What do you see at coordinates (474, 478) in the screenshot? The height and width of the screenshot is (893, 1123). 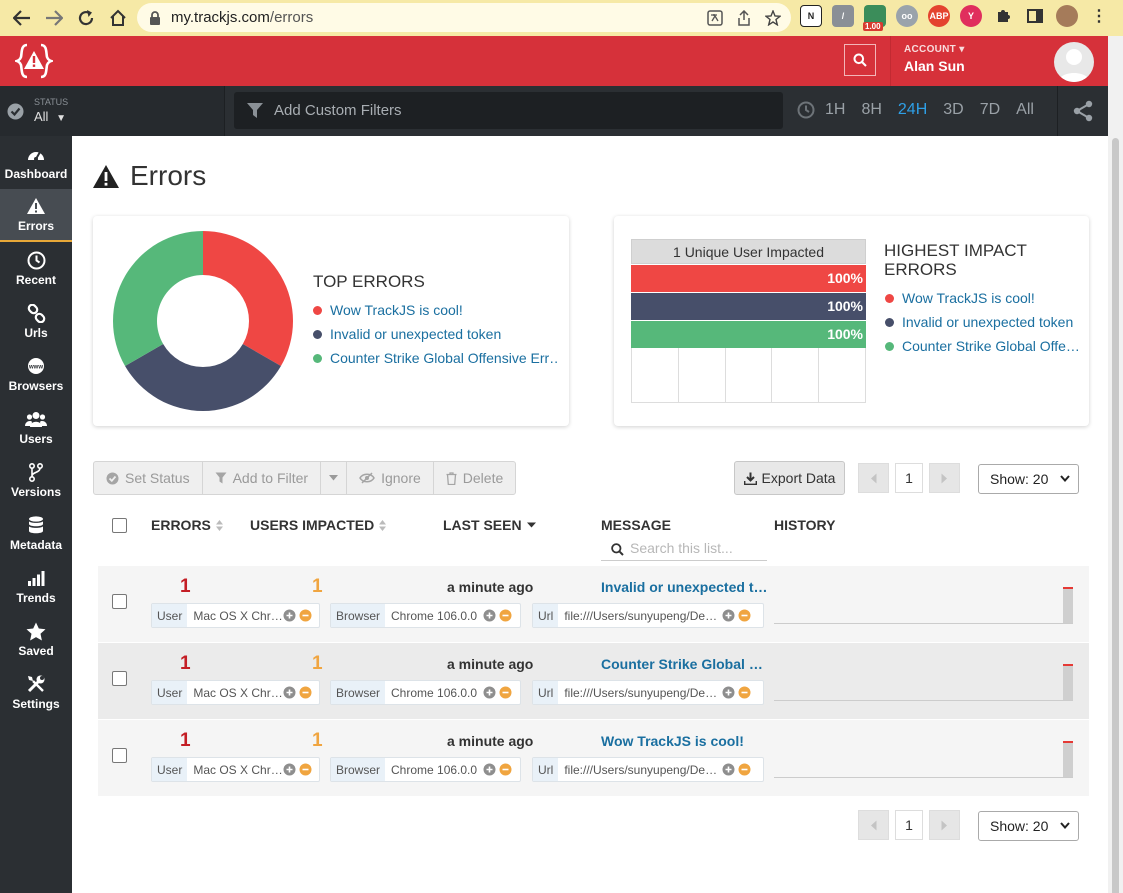 I see `delete-button: Delete` at bounding box center [474, 478].